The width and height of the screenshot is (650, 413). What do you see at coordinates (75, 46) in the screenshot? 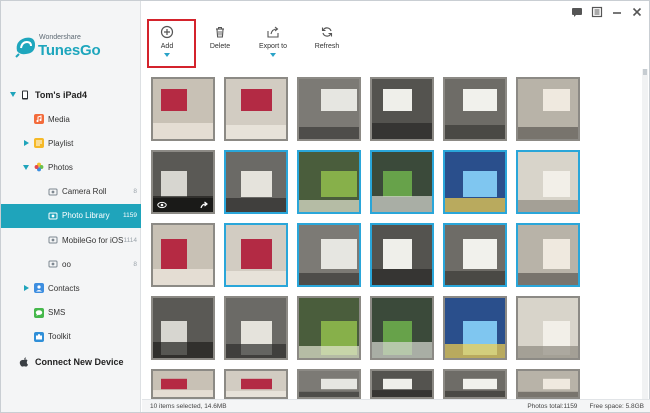
I see `app-logo: Wondershare TunesGo` at bounding box center [75, 46].